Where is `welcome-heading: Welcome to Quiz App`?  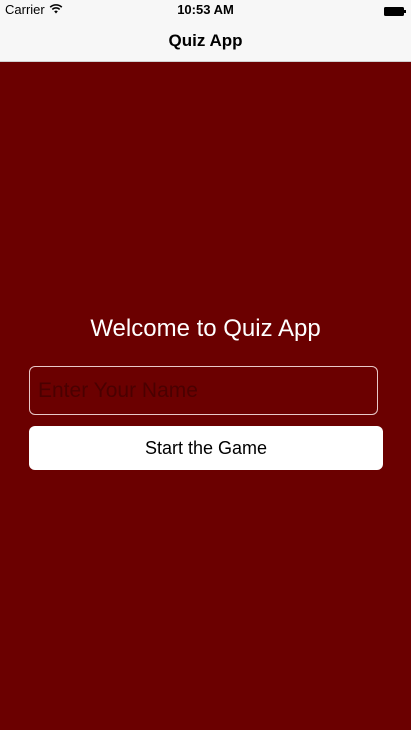
welcome-heading: Welcome to Quiz App is located at coordinates (205, 328).